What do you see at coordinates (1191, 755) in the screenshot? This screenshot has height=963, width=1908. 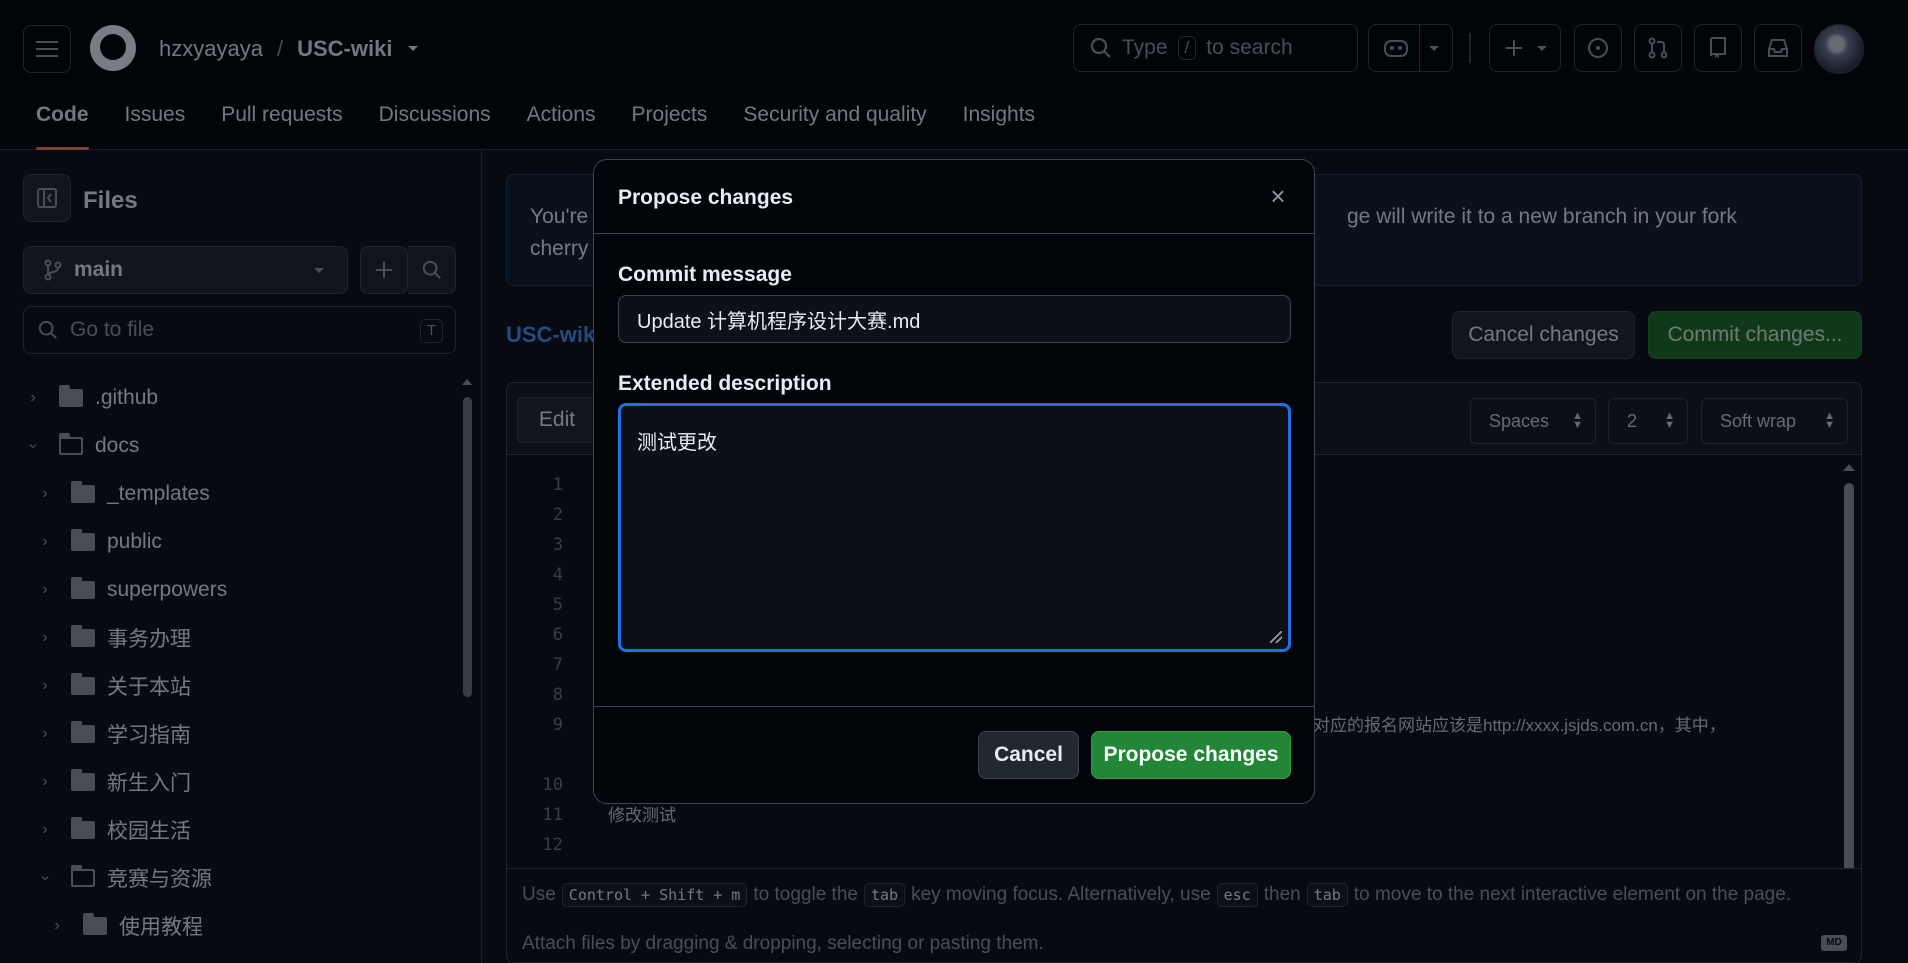 I see `propose-changes-button: Propose changes` at bounding box center [1191, 755].